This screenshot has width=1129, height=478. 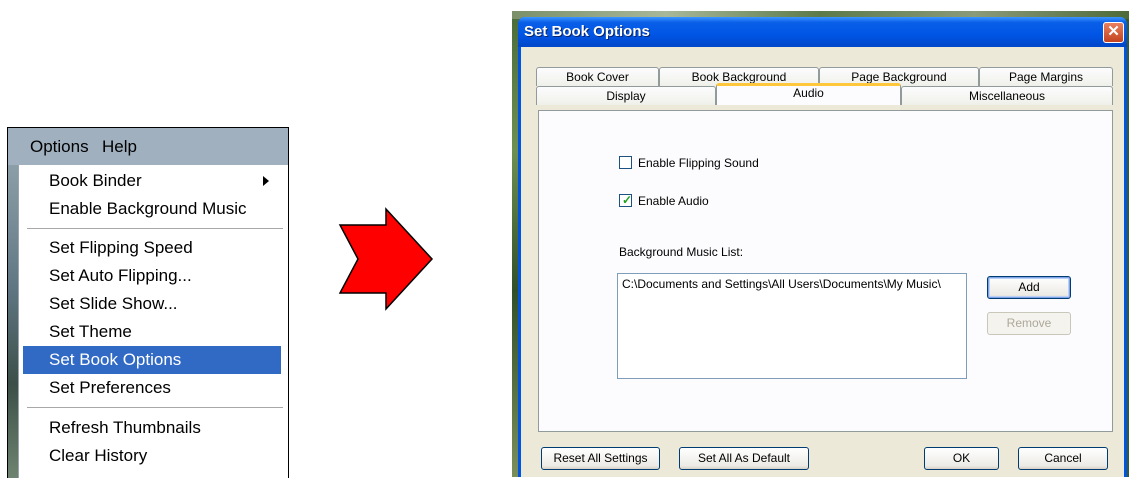 What do you see at coordinates (673, 201) in the screenshot?
I see `checkbox-label: Enable Audio` at bounding box center [673, 201].